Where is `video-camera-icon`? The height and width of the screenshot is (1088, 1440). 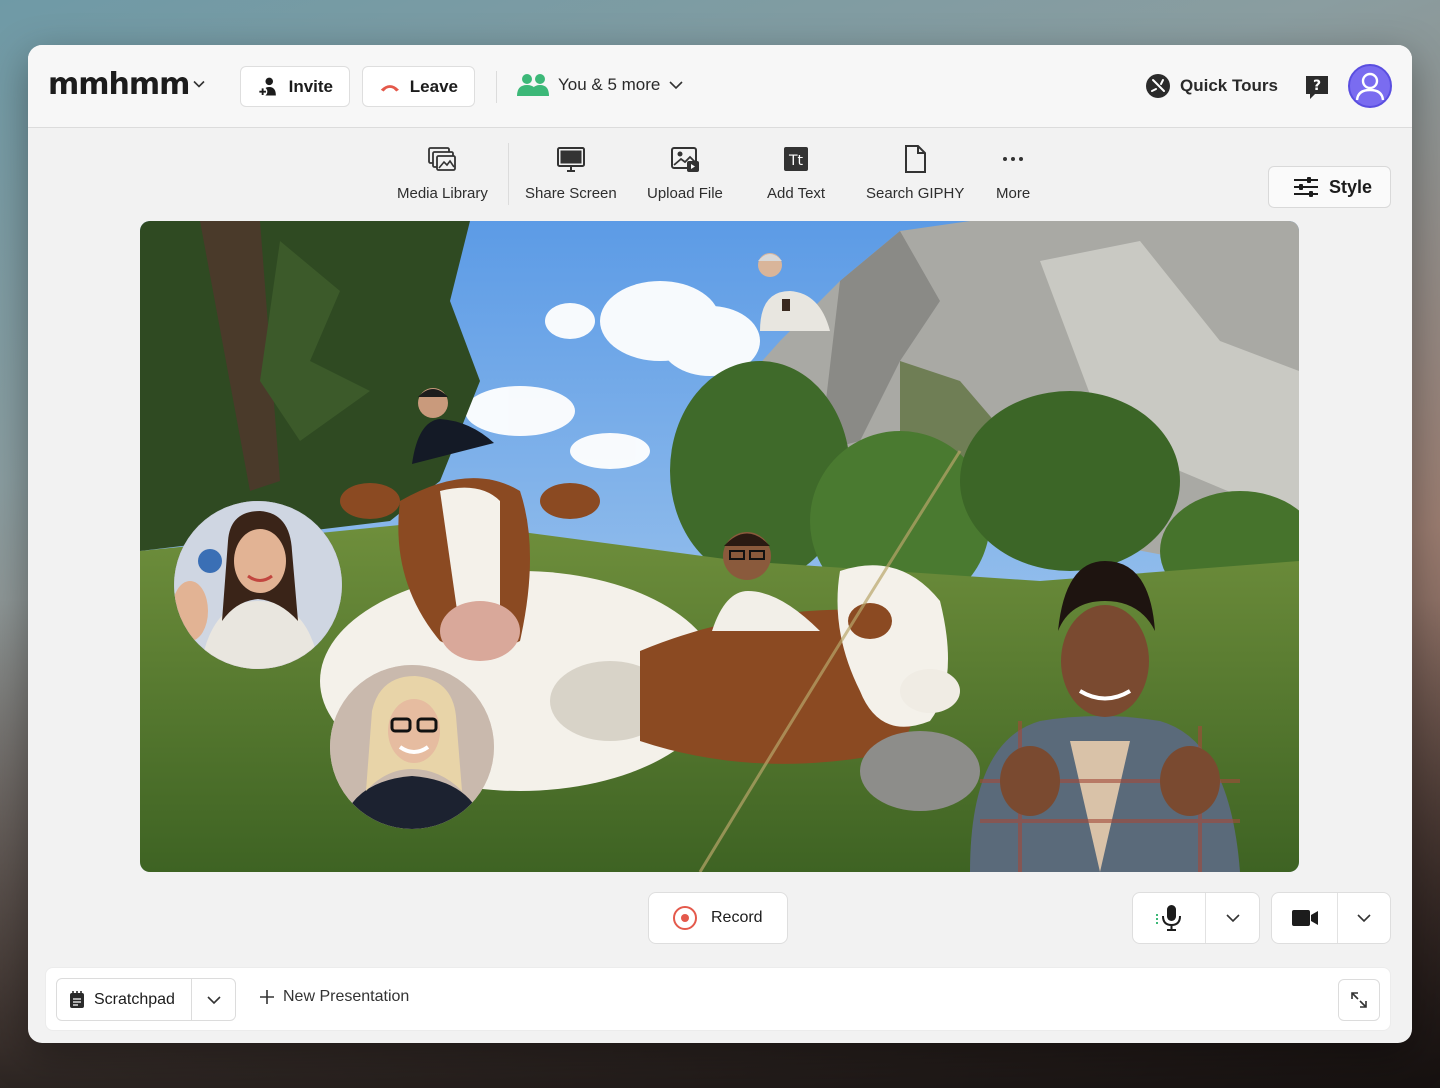
video-camera-icon is located at coordinates (1304, 918).